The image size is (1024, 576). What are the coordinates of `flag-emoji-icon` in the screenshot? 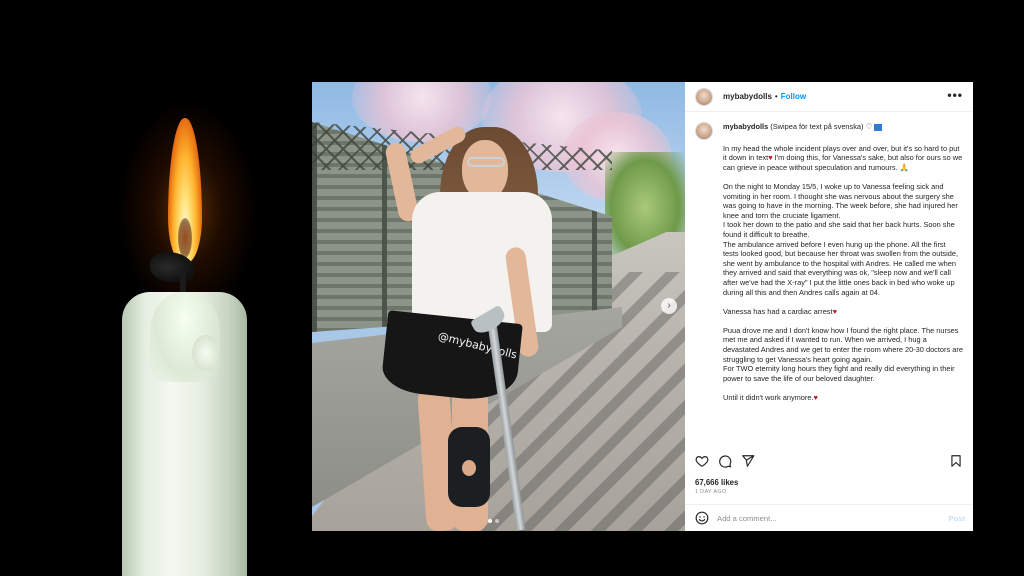 It's located at (878, 127).